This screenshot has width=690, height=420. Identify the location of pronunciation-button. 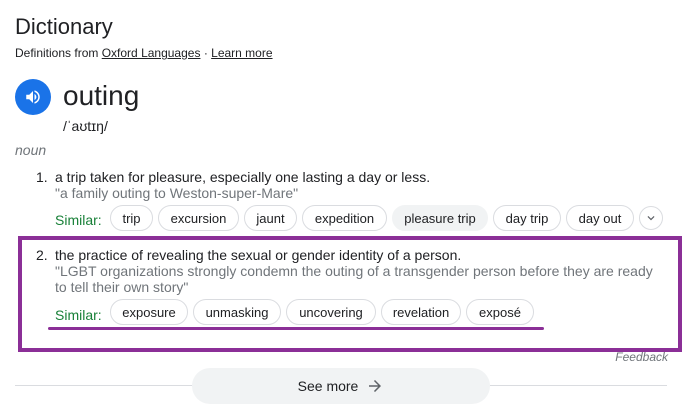
(33, 97).